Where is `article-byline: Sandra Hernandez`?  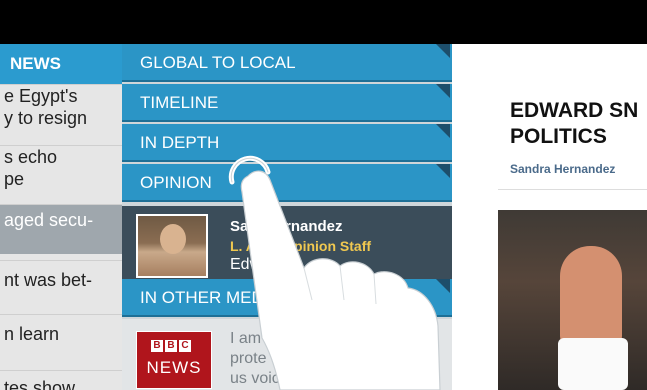
article-byline: Sandra Hernandez is located at coordinates (562, 169).